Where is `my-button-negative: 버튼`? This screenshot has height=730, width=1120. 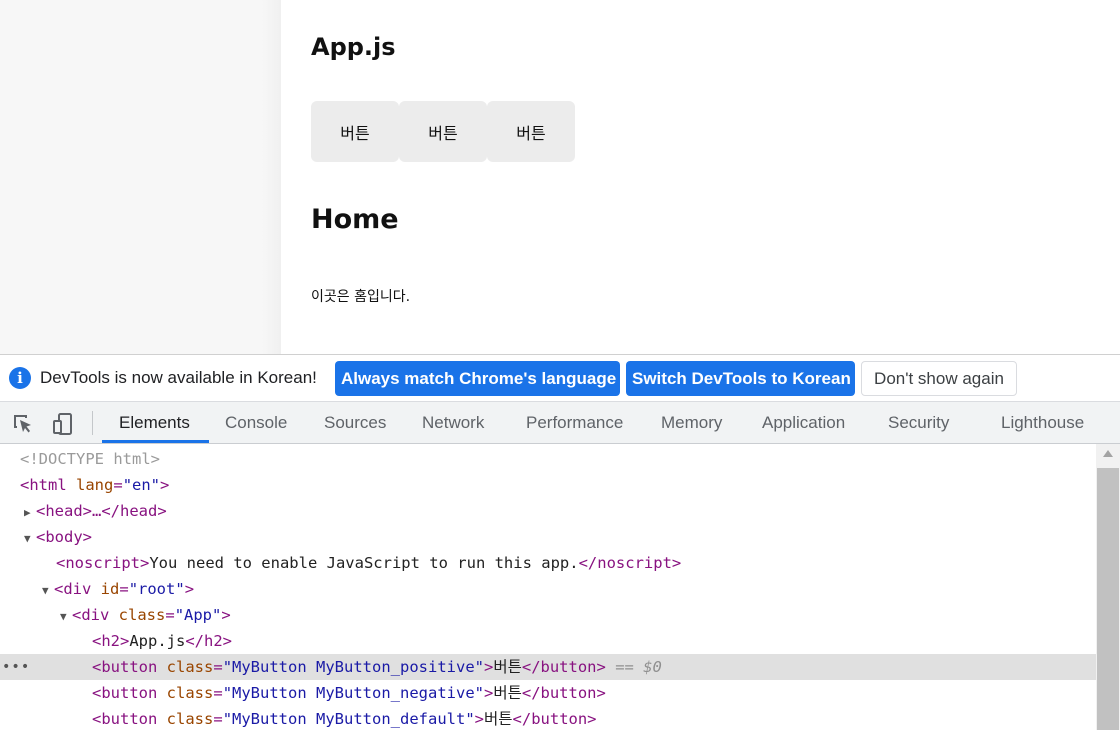 my-button-negative: 버튼 is located at coordinates (443, 131).